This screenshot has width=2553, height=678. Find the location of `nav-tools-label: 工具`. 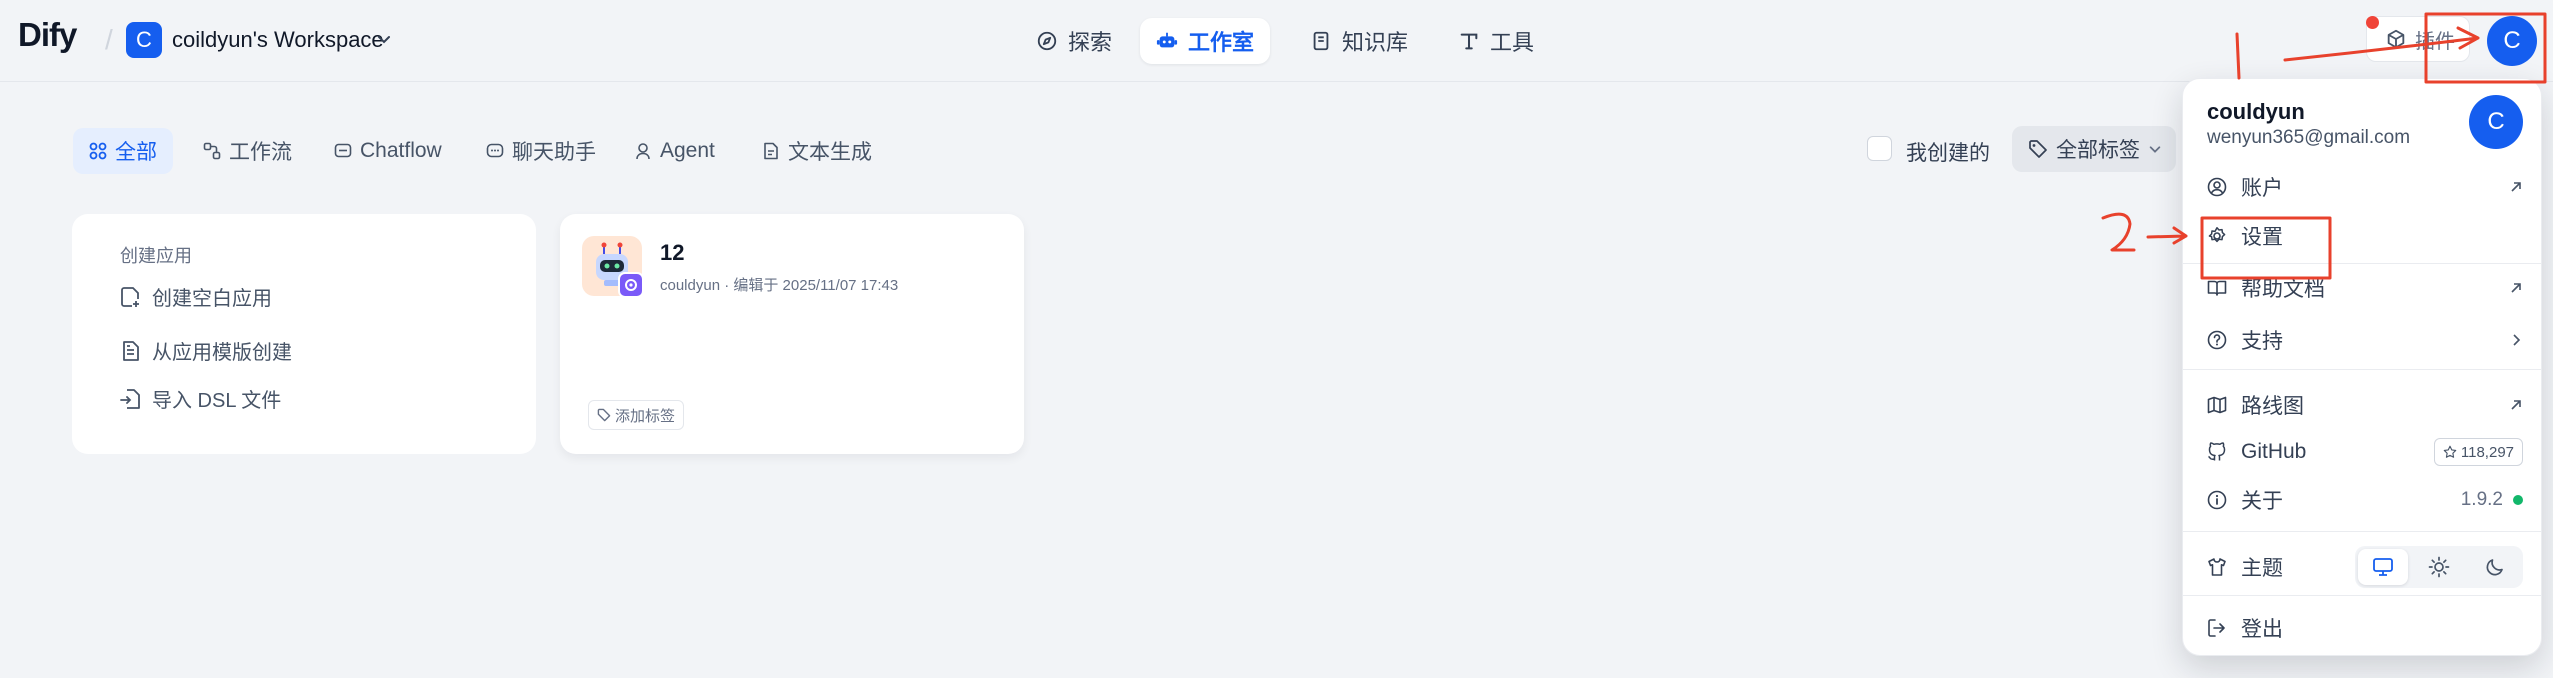

nav-tools-label: 工具 is located at coordinates (1512, 42).